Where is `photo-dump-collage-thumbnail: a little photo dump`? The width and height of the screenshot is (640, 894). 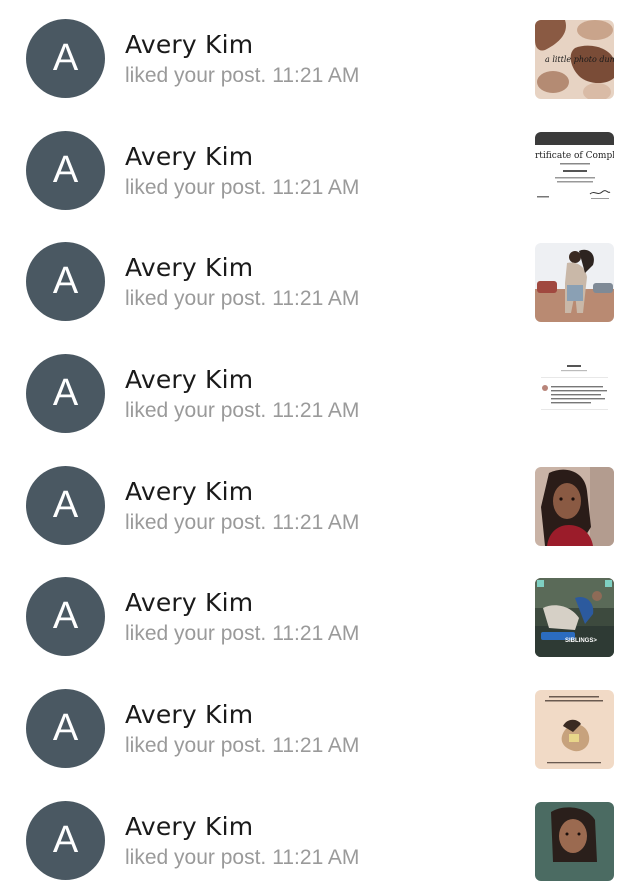
photo-dump-collage-thumbnail: a little photo dump is located at coordinates (574, 59).